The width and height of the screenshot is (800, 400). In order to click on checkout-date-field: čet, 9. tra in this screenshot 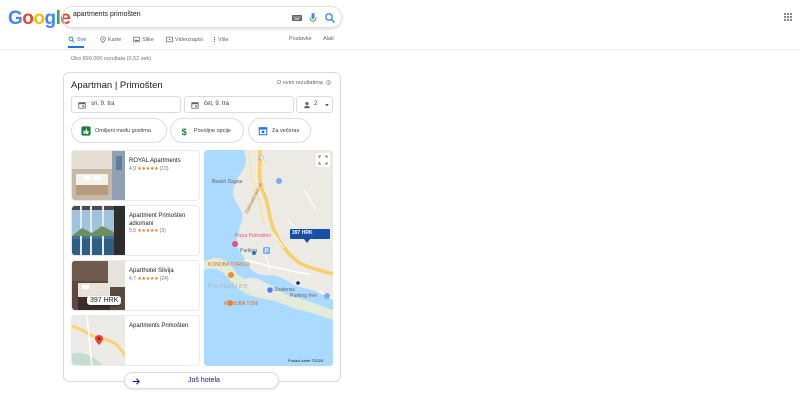, I will do `click(239, 104)`.